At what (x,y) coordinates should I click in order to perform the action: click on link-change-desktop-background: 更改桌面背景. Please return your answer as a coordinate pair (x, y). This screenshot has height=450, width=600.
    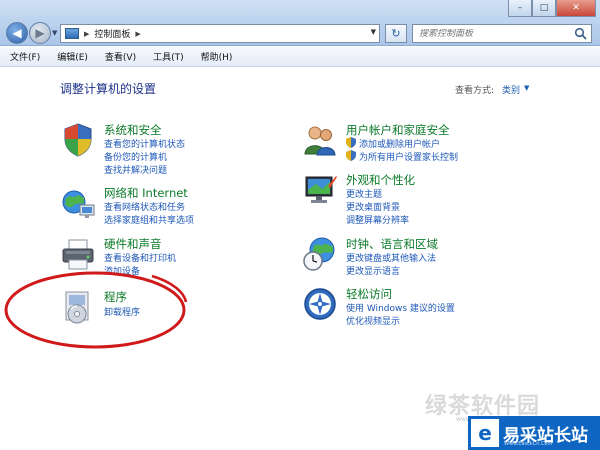
    Looking at the image, I should click on (373, 206).